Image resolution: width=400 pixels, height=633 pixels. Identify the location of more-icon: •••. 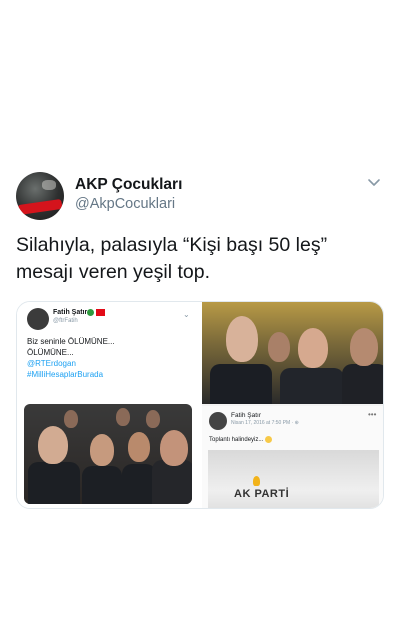
(372, 414).